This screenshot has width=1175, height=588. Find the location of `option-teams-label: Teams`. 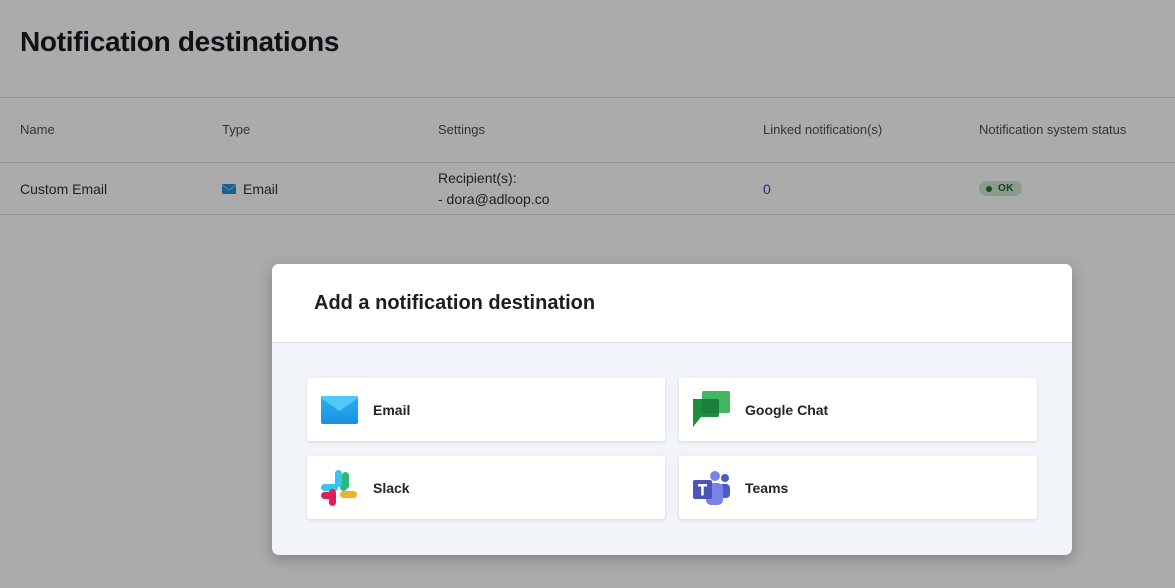

option-teams-label: Teams is located at coordinates (767, 487).